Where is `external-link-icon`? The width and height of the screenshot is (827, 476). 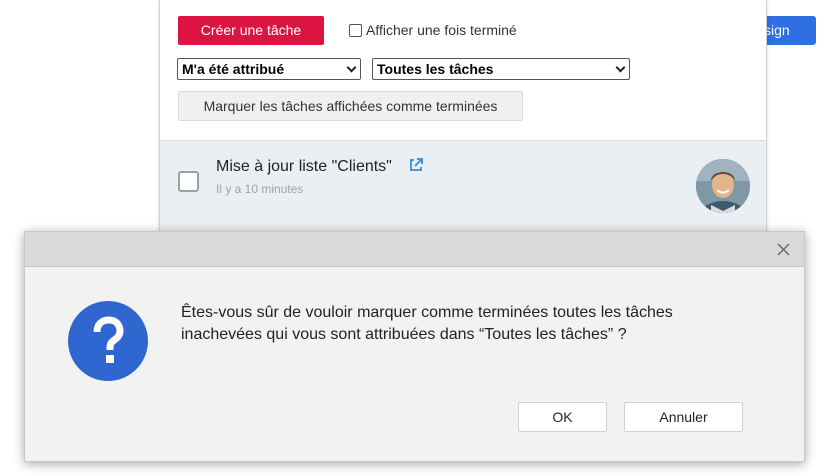
external-link-icon is located at coordinates (416, 165).